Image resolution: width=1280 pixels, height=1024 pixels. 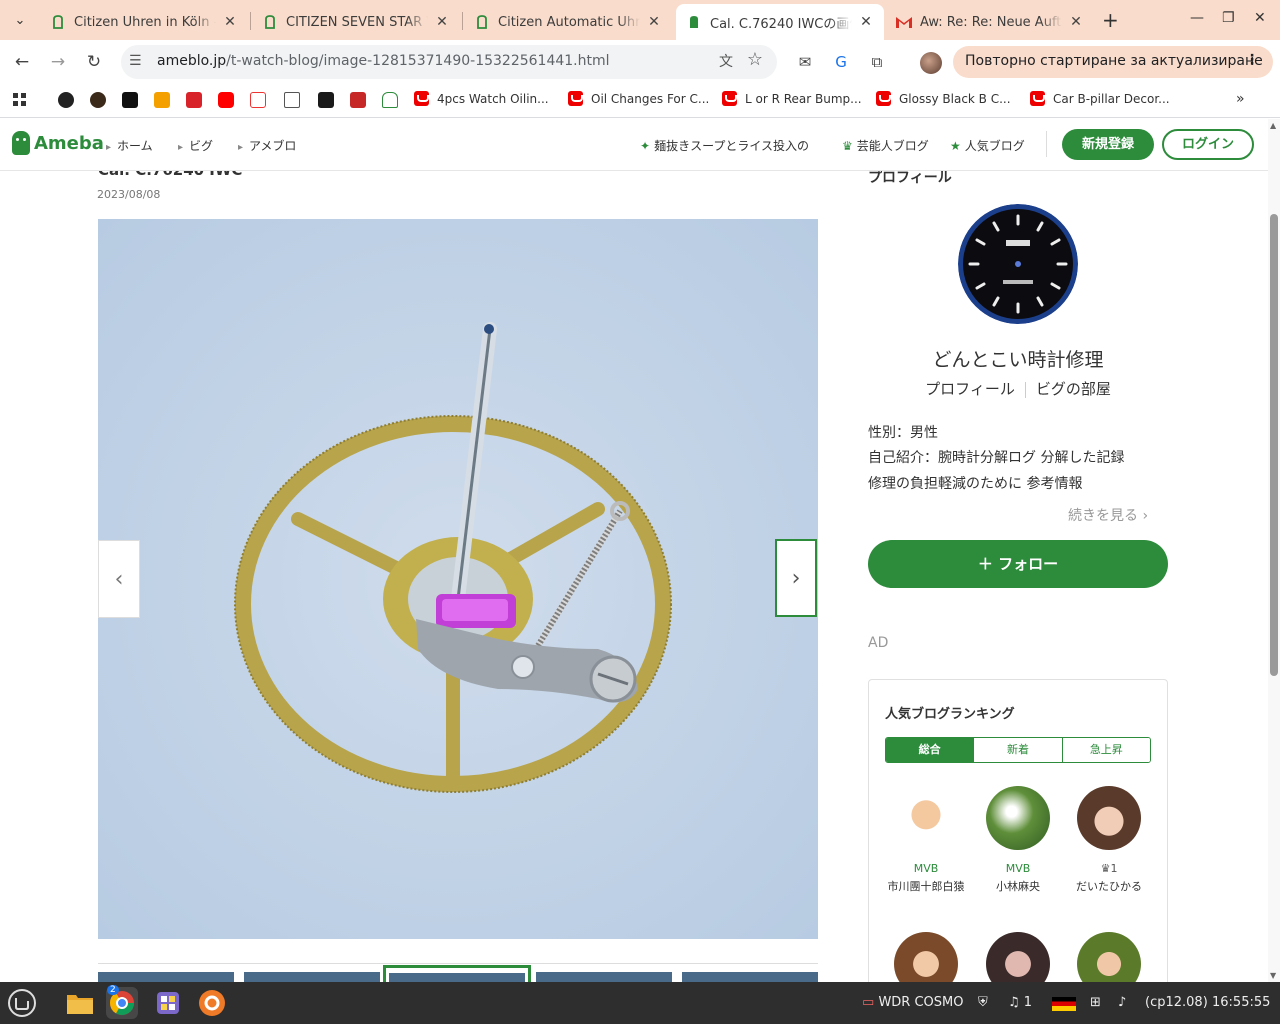 What do you see at coordinates (1241, 1002) in the screenshot?
I see `clock: 16:55:55` at bounding box center [1241, 1002].